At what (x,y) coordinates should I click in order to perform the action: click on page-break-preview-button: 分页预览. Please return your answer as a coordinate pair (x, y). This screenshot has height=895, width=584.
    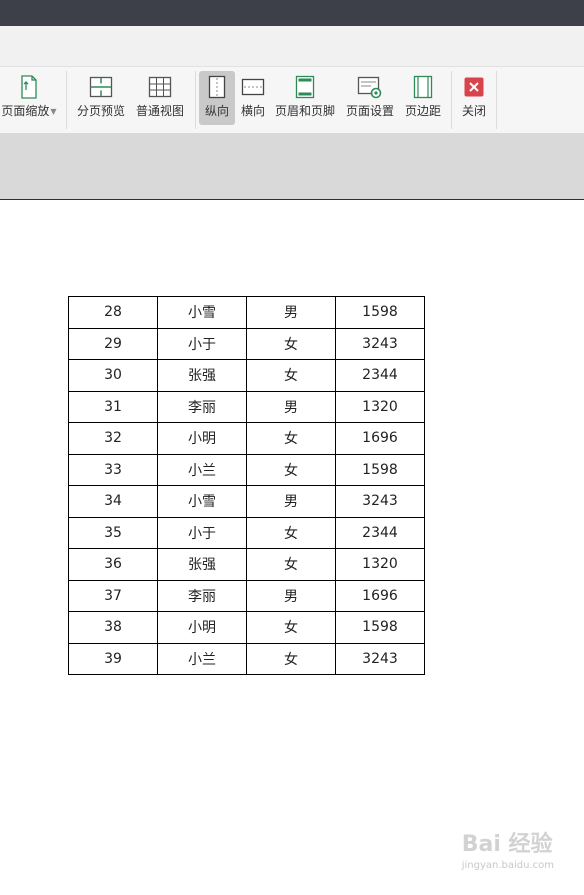
    Looking at the image, I should click on (101, 98).